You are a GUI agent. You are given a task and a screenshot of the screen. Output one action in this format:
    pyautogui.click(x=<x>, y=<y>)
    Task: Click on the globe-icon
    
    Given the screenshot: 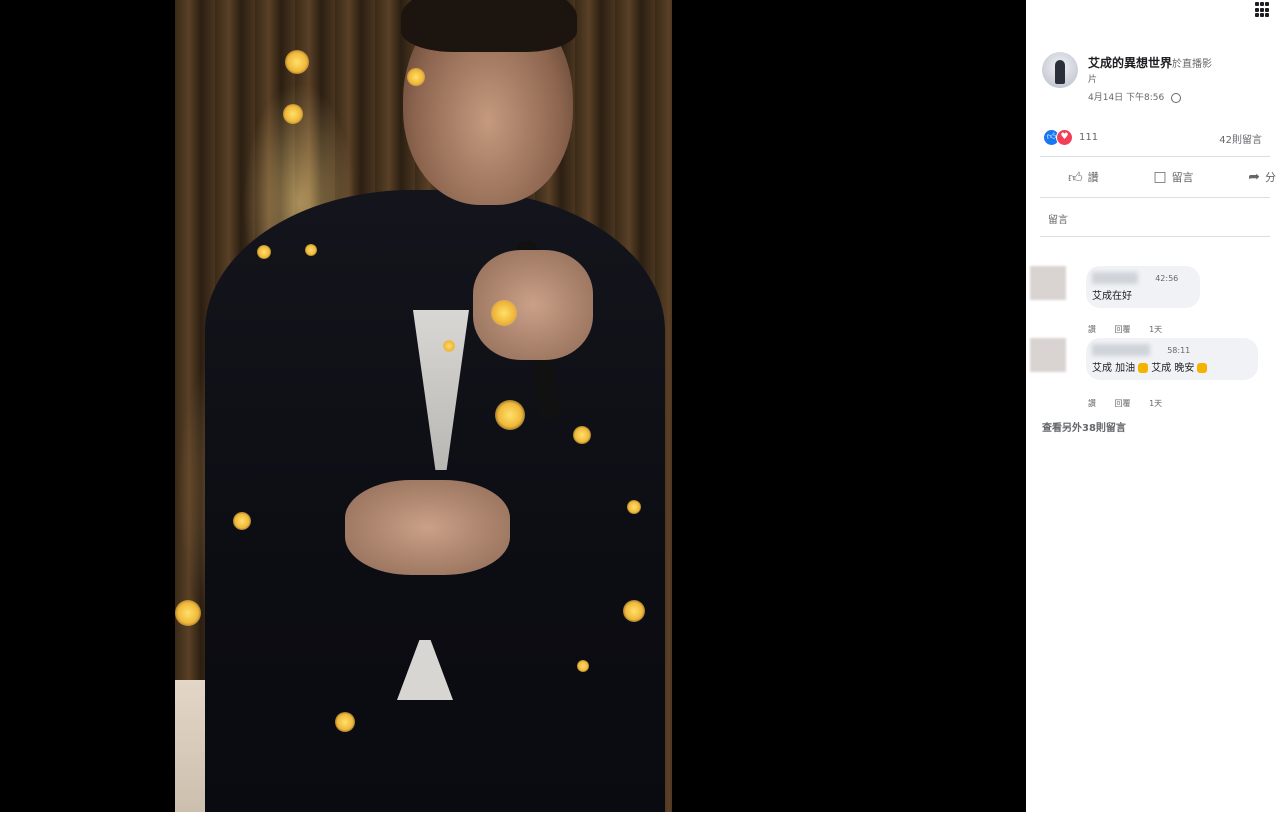 What is the action you would take?
    pyautogui.click(x=1176, y=97)
    